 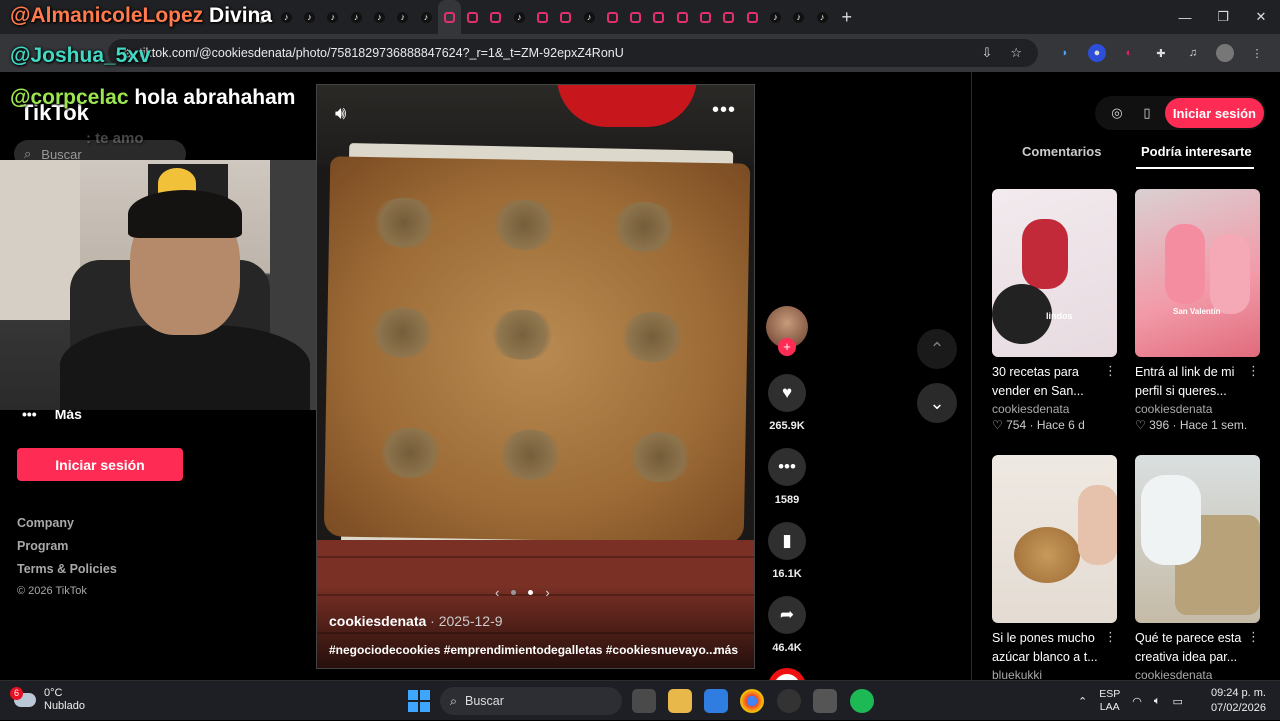 I want to click on next-video-button: ⌄, so click(x=937, y=403).